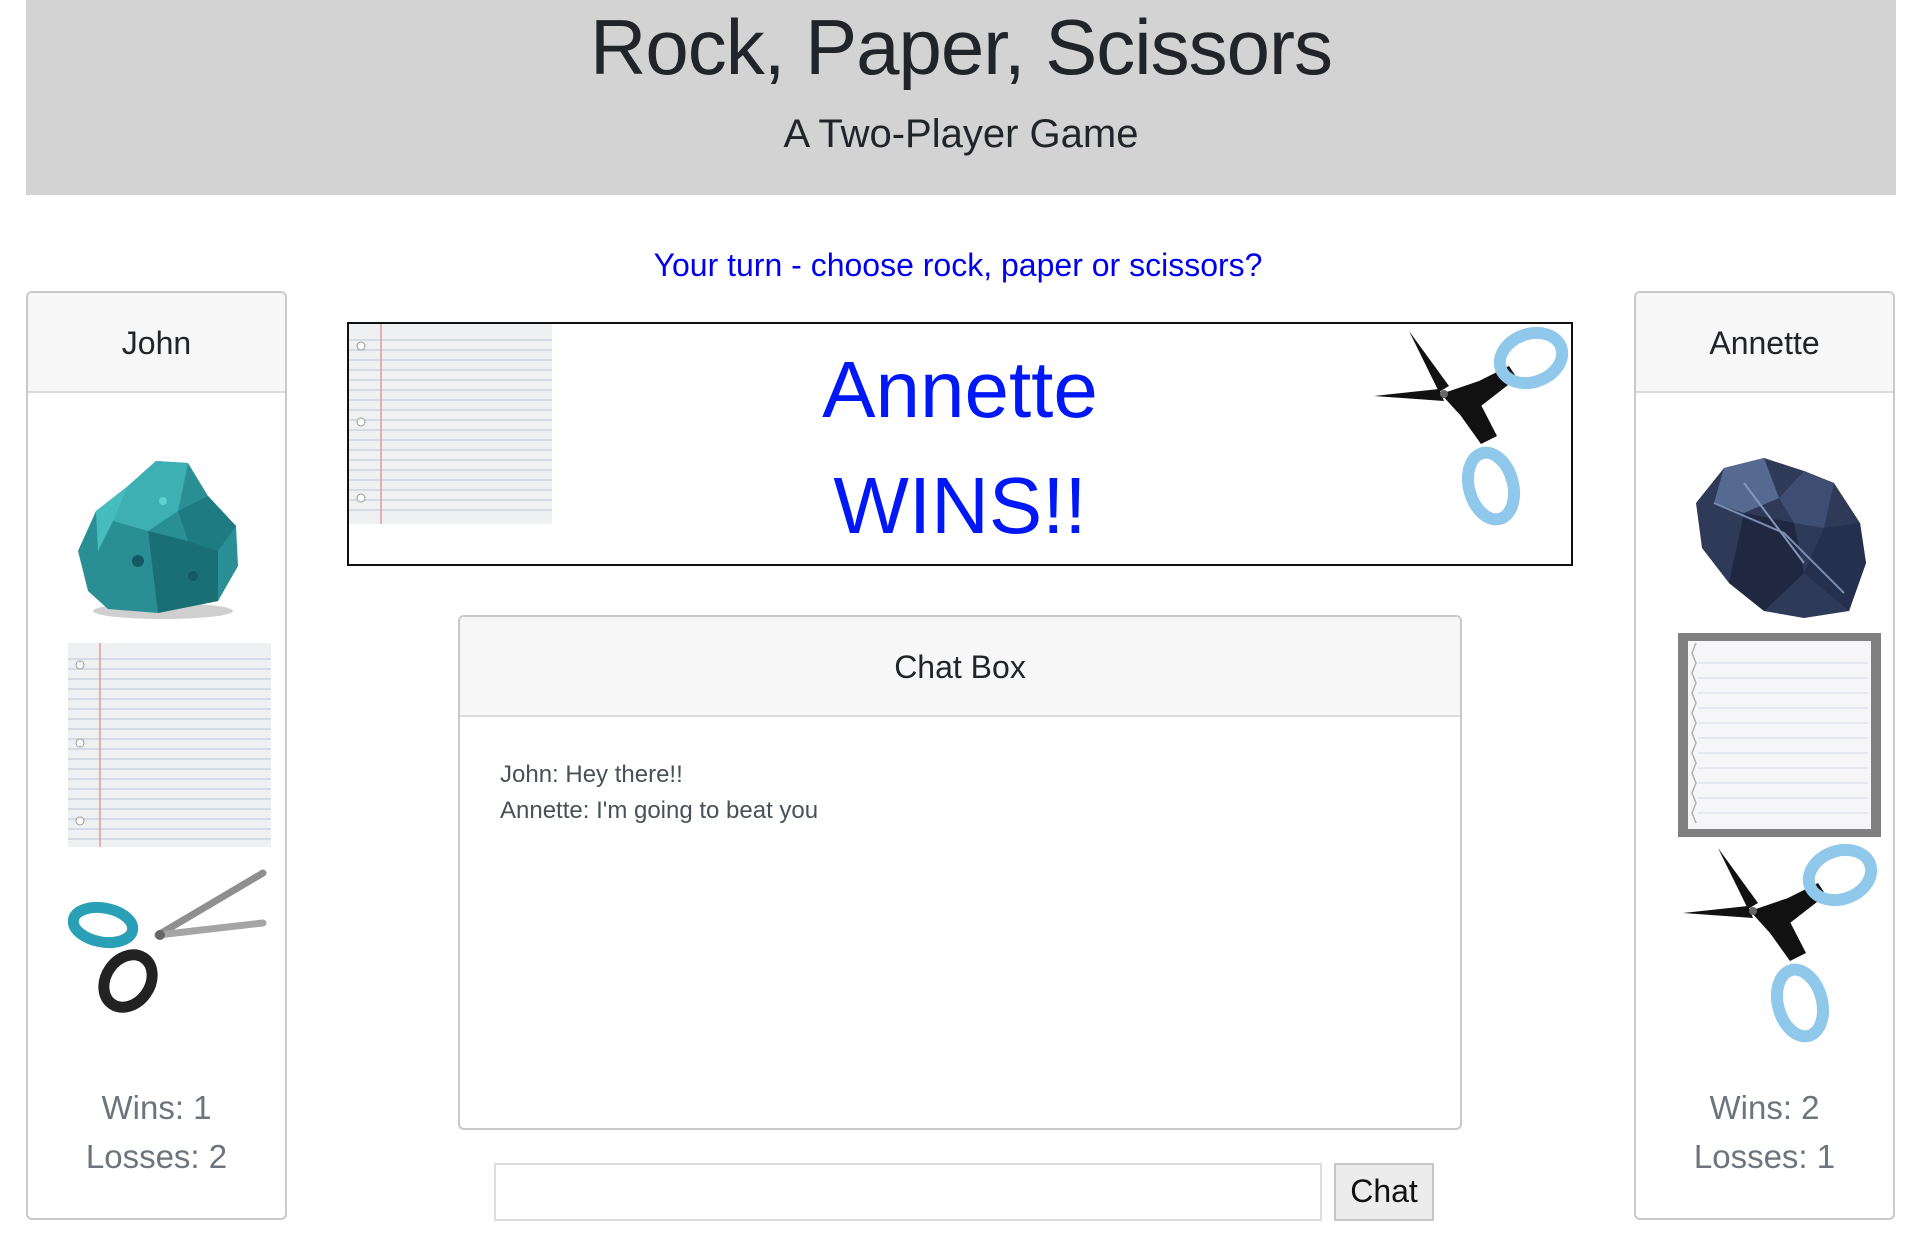 The width and height of the screenshot is (1916, 1252). Describe the element at coordinates (961, 47) in the screenshot. I see `page-title: Rock, Paper, Scissors` at that location.